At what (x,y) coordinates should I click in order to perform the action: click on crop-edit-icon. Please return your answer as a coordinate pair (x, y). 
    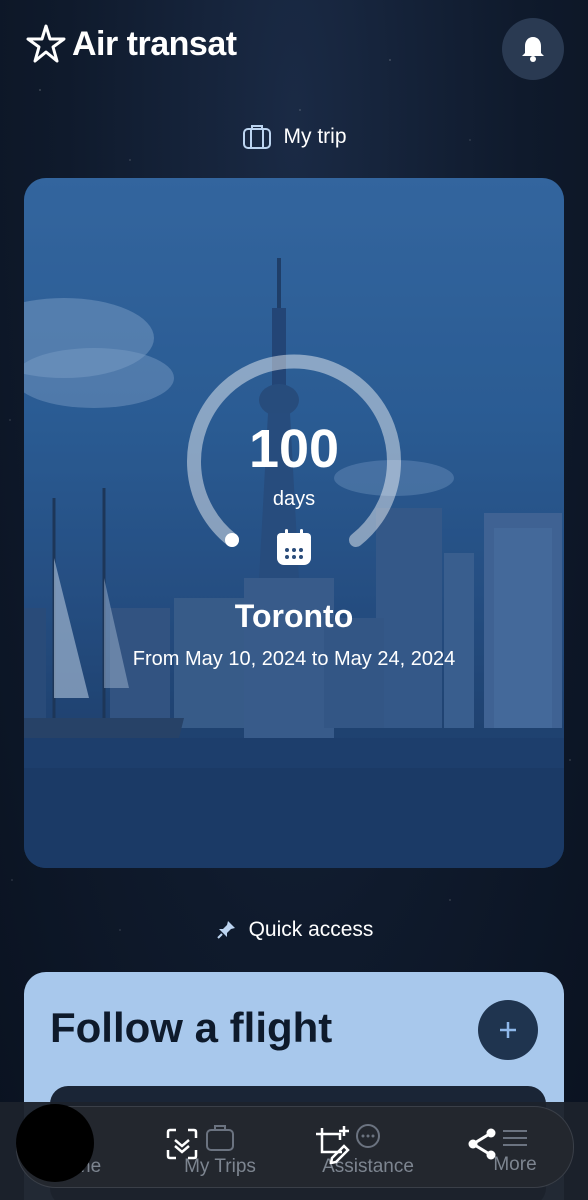
    Looking at the image, I should click on (332, 1144).